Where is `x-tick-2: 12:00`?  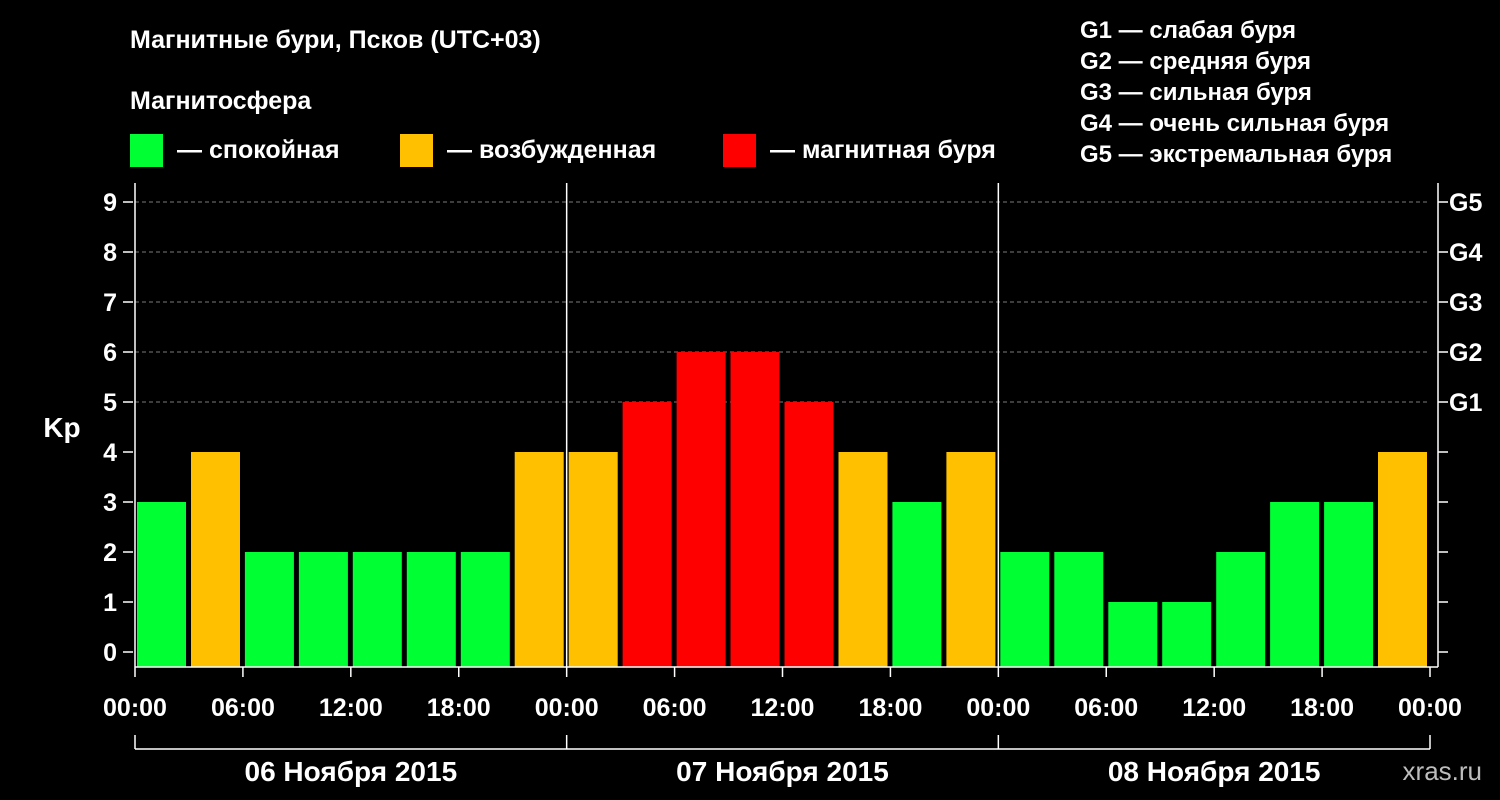 x-tick-2: 12:00 is located at coordinates (351, 708).